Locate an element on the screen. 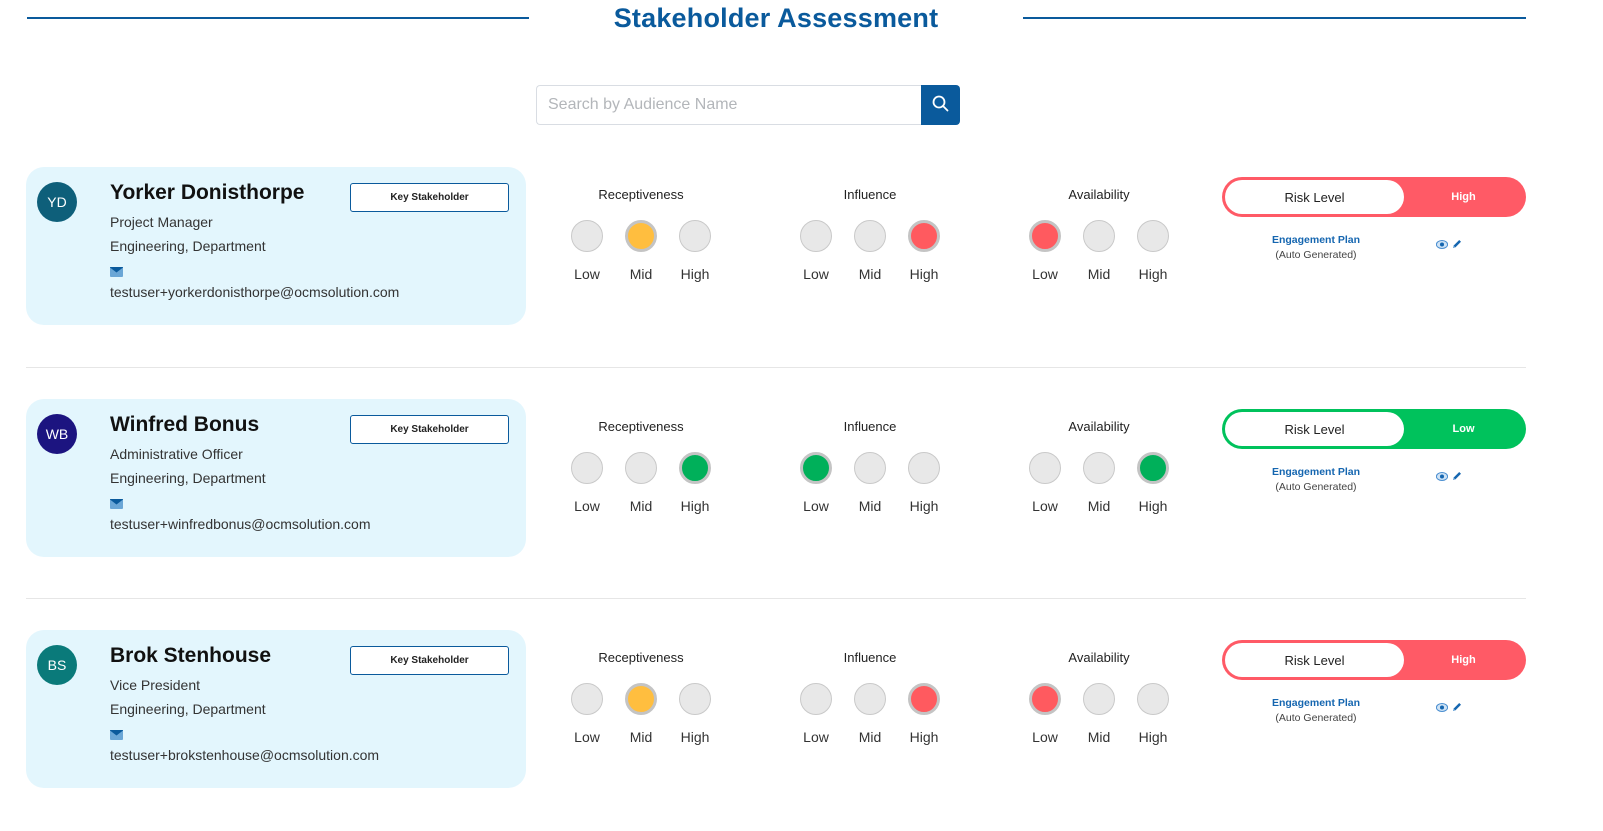 This screenshot has width=1603, height=831. search-input is located at coordinates (728, 105).